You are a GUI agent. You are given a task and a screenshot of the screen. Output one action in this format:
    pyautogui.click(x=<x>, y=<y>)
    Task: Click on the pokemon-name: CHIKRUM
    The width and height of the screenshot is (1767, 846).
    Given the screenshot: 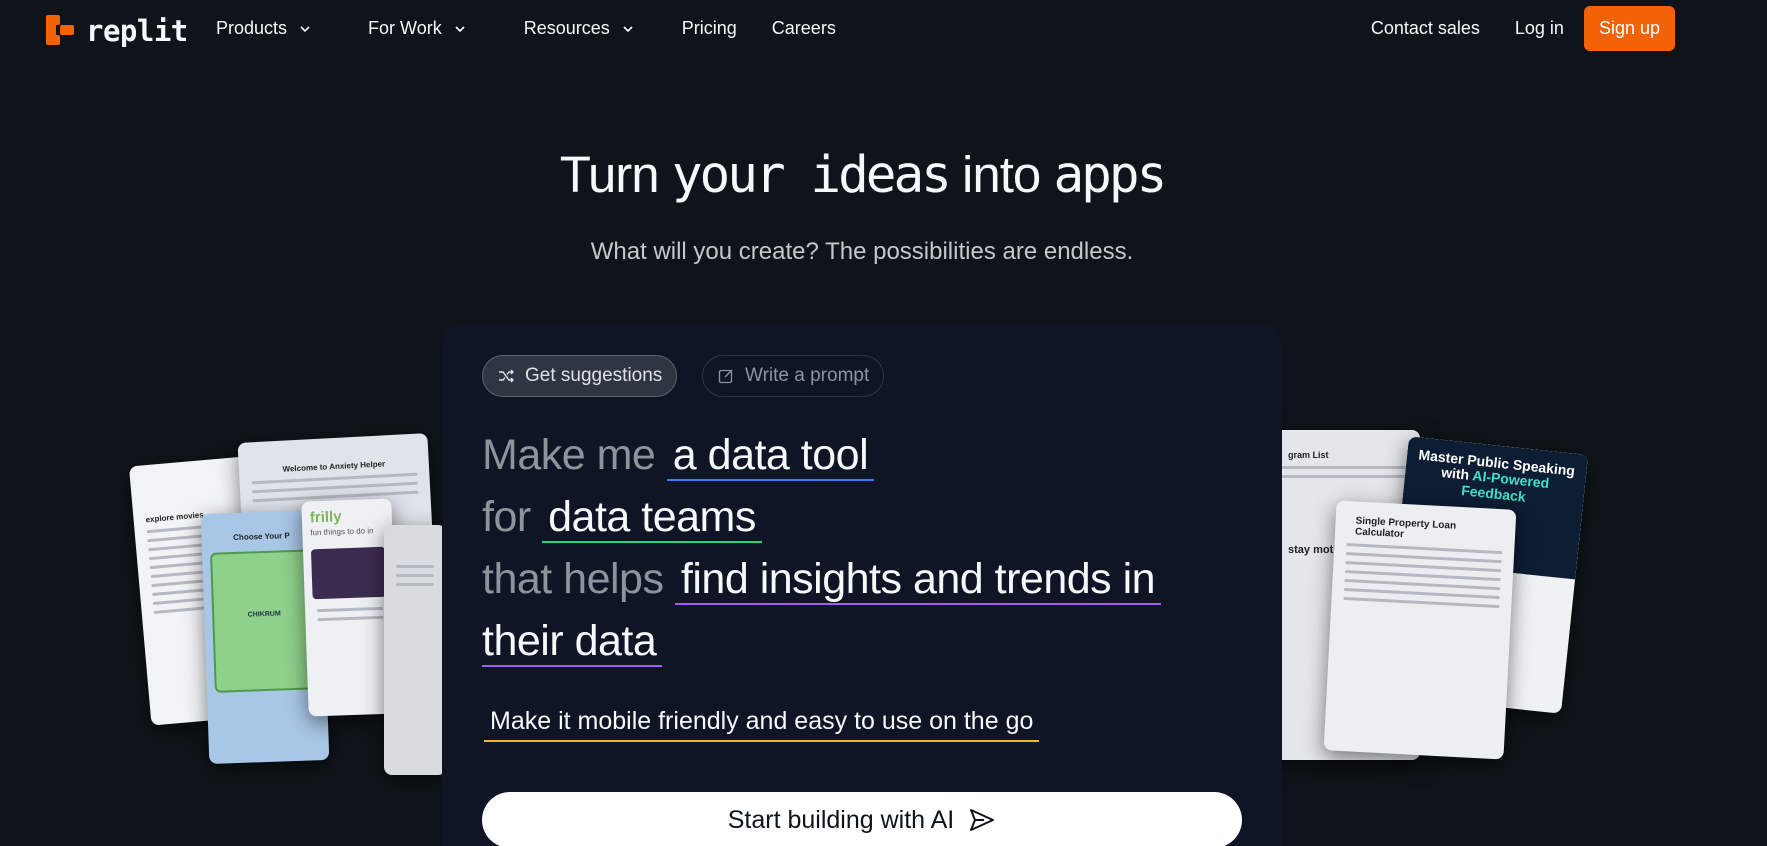 What is the action you would take?
    pyautogui.click(x=264, y=614)
    